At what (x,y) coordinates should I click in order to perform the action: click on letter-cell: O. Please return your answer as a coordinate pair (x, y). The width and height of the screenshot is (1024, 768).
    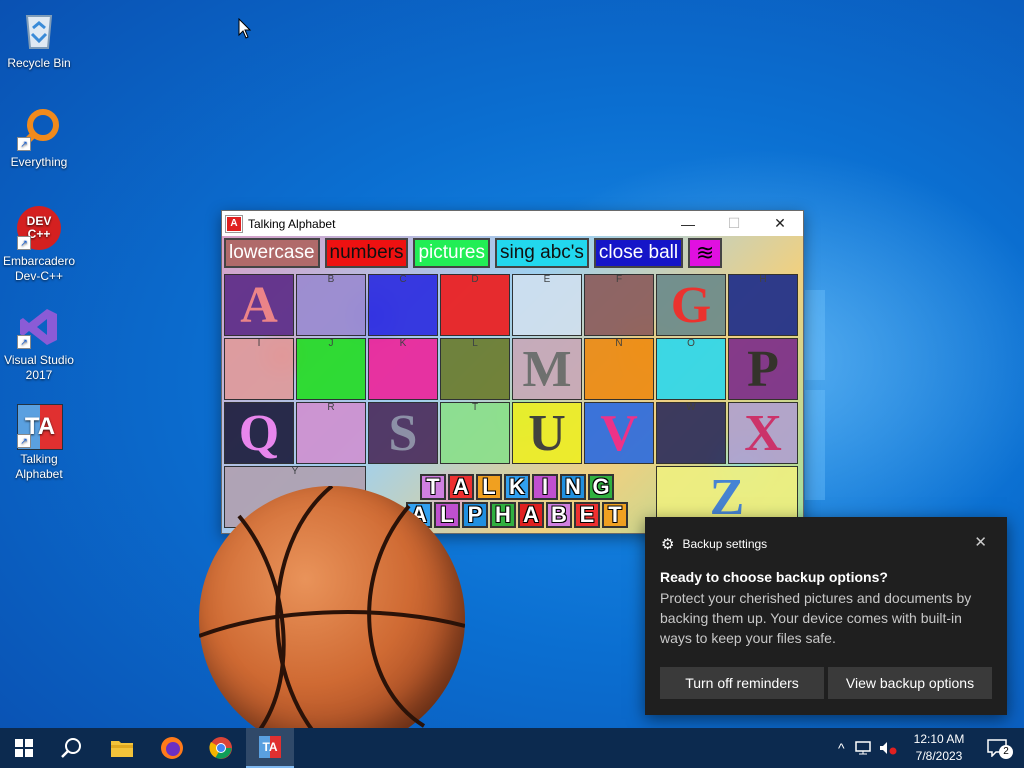
    Looking at the image, I should click on (691, 369).